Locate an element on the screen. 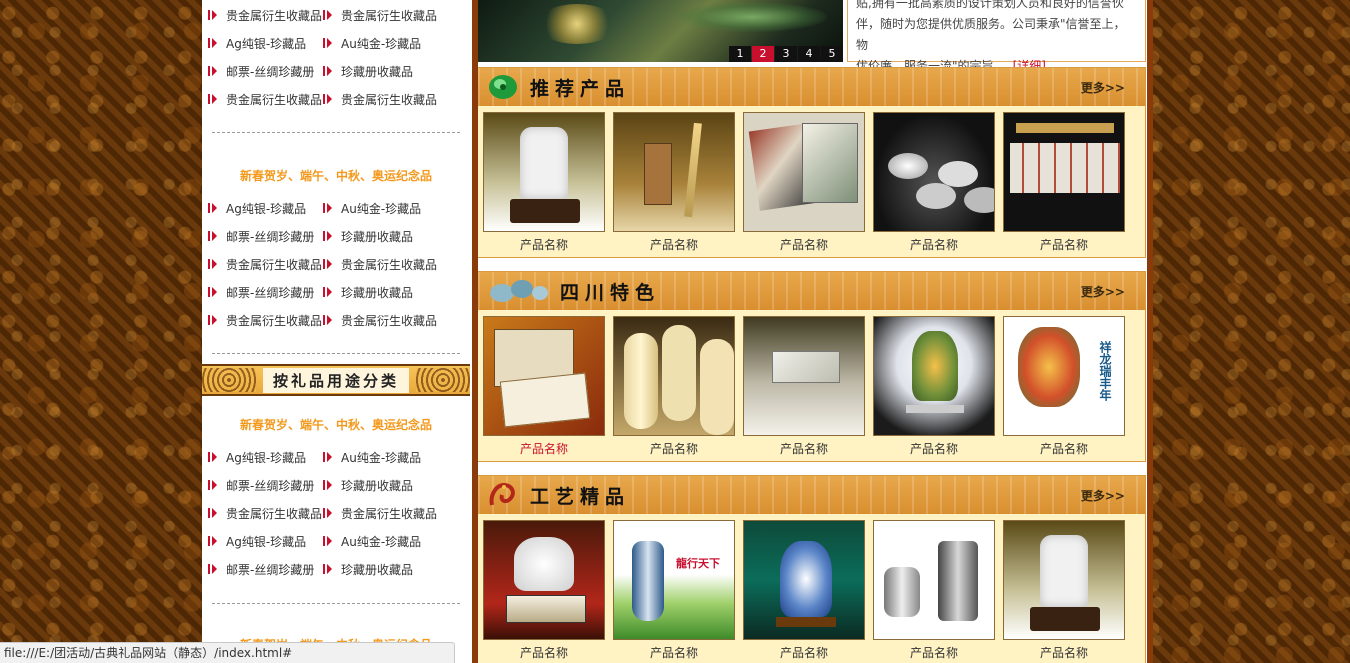 This screenshot has height=663, width=1350. pager-button: 5 is located at coordinates (832, 54).